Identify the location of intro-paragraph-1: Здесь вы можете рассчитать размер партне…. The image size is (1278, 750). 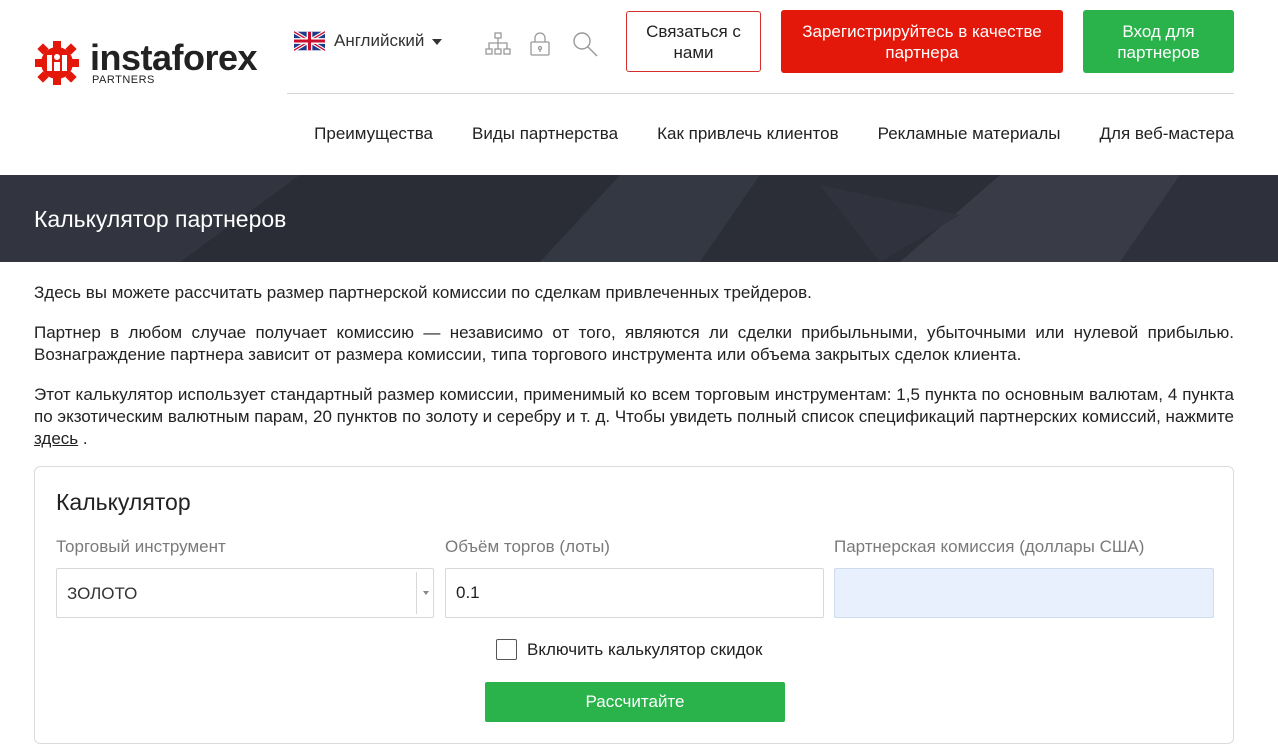
(423, 292).